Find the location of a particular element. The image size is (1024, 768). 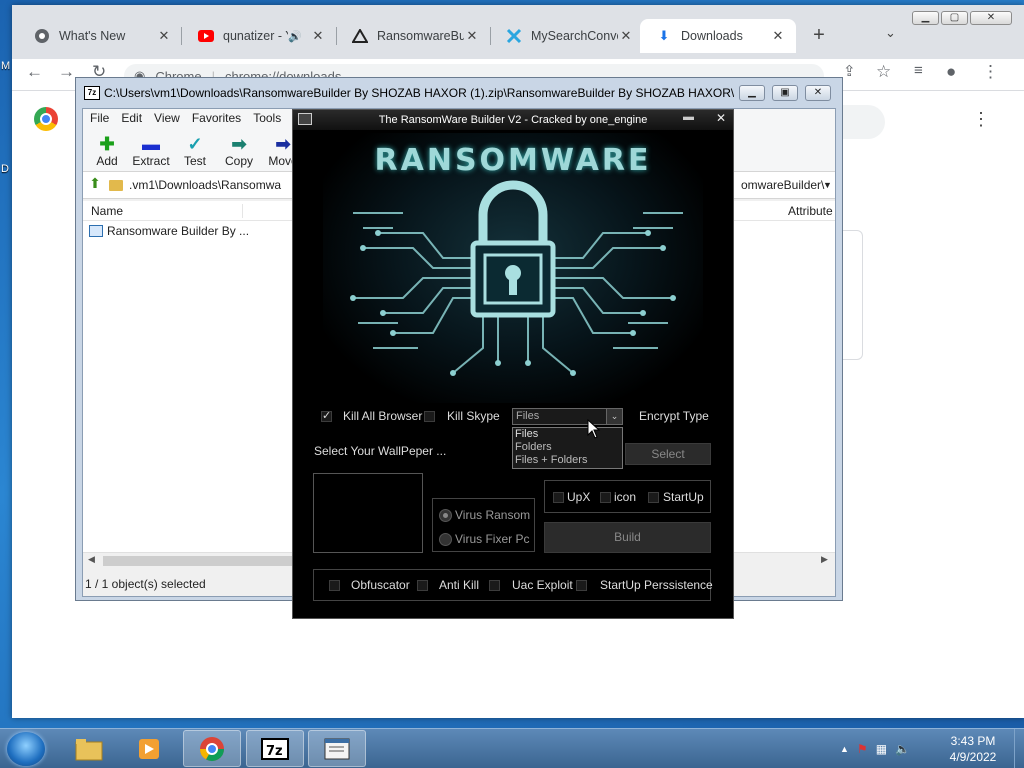

minimize-button: ▬ is located at coordinates (688, 117).